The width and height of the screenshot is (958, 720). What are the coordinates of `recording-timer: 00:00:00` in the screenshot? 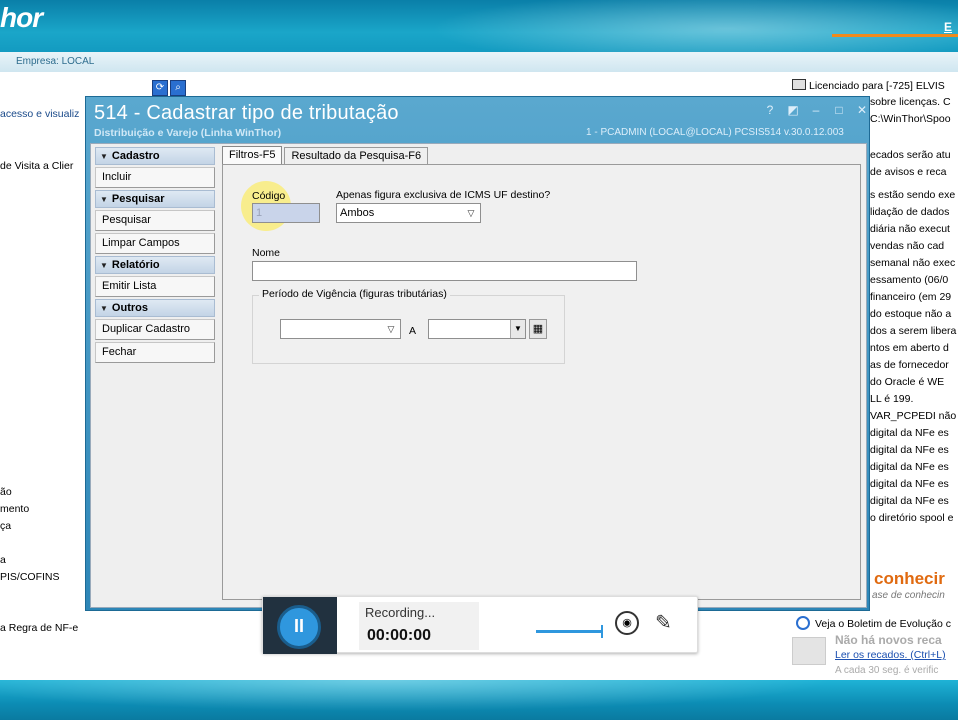 It's located at (399, 635).